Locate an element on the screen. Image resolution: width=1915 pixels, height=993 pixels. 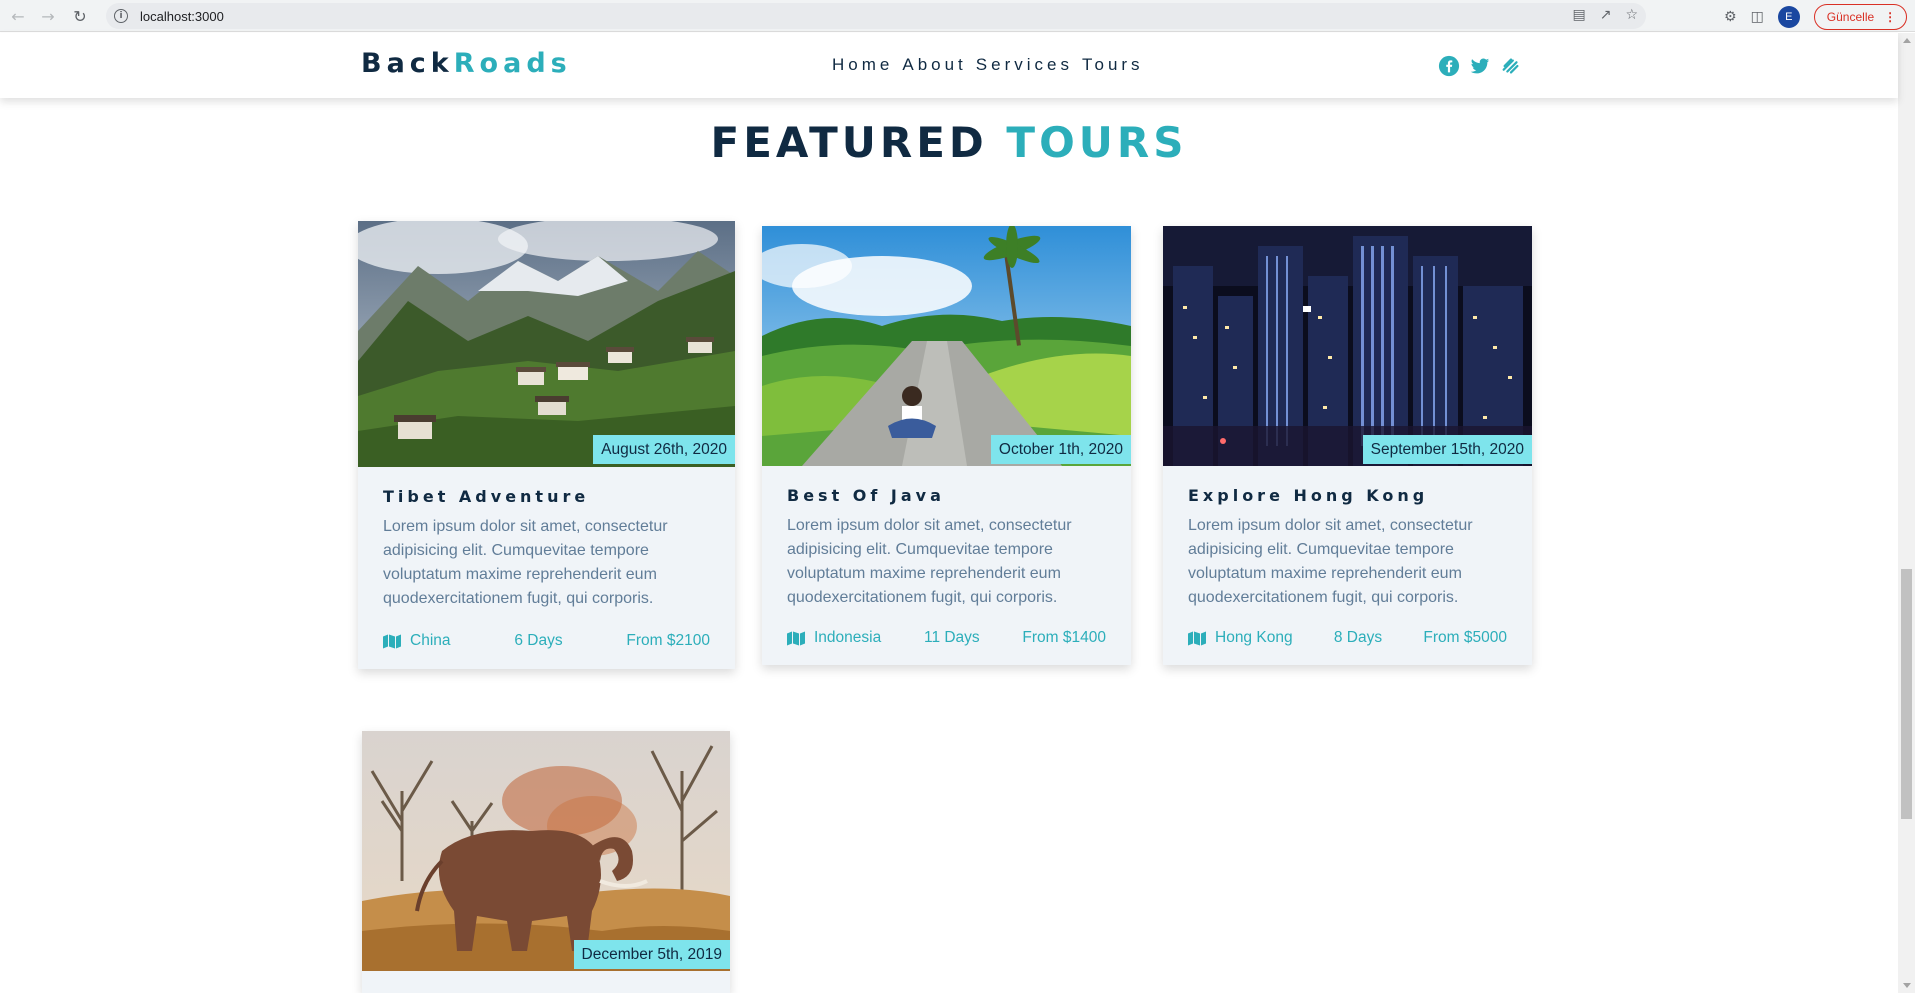
tour-location-text: Hong Kong is located at coordinates (1254, 637).